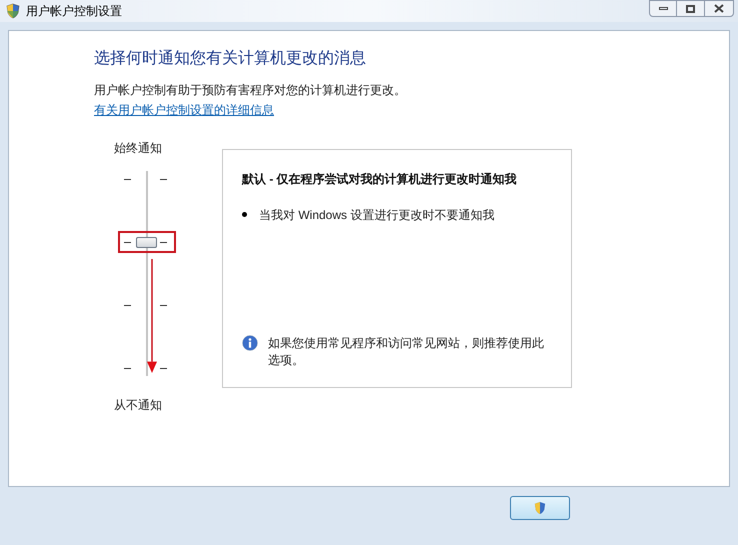  I want to click on highlight-box, so click(147, 242).